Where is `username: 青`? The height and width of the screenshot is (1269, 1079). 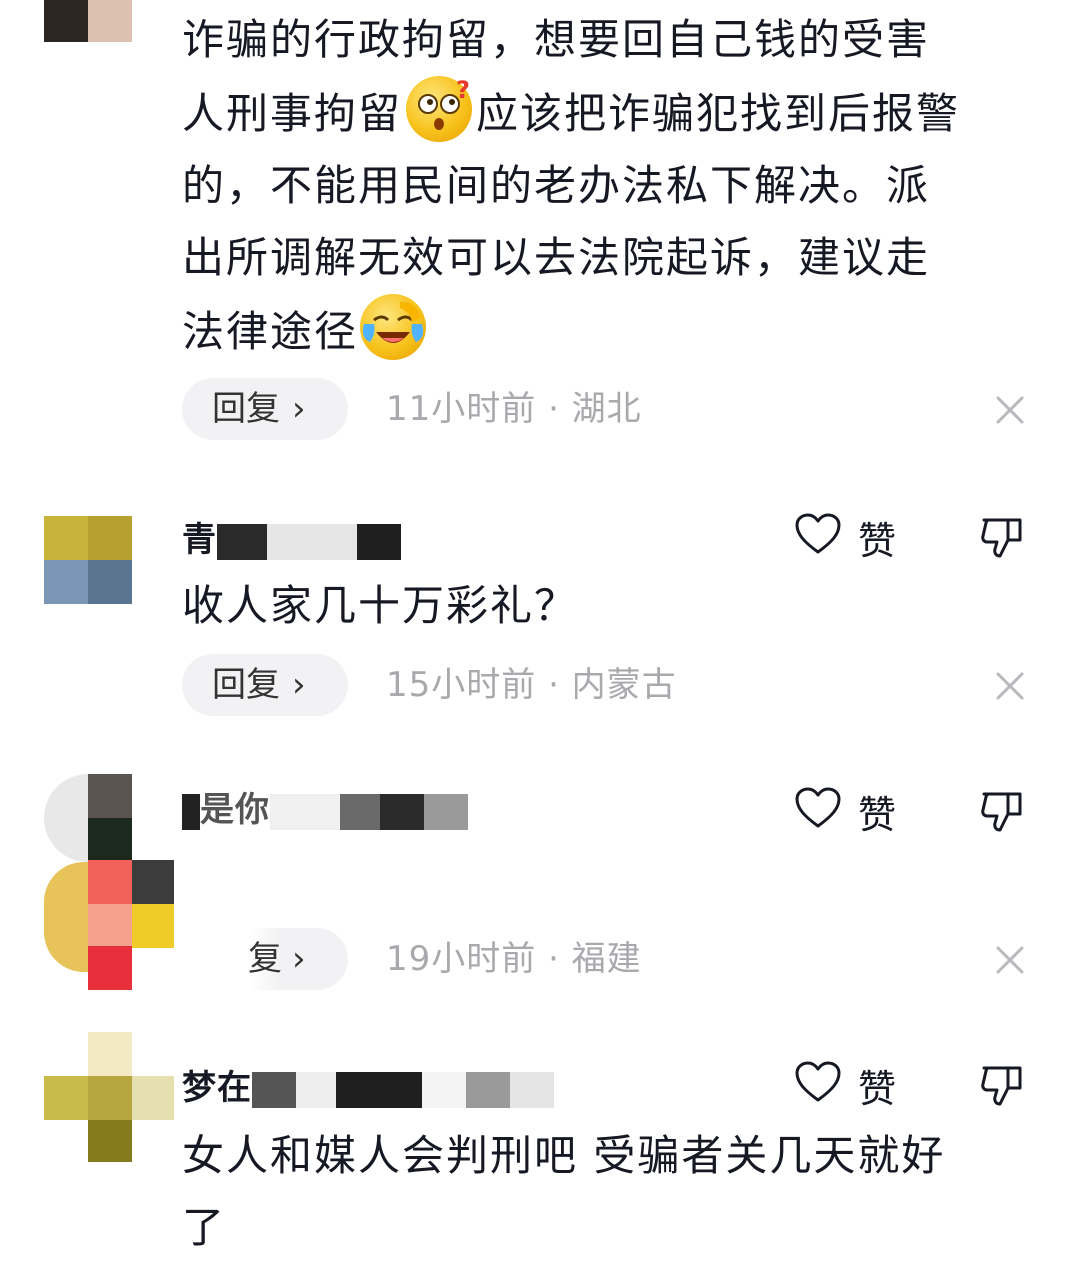
username: 青 is located at coordinates (291, 536).